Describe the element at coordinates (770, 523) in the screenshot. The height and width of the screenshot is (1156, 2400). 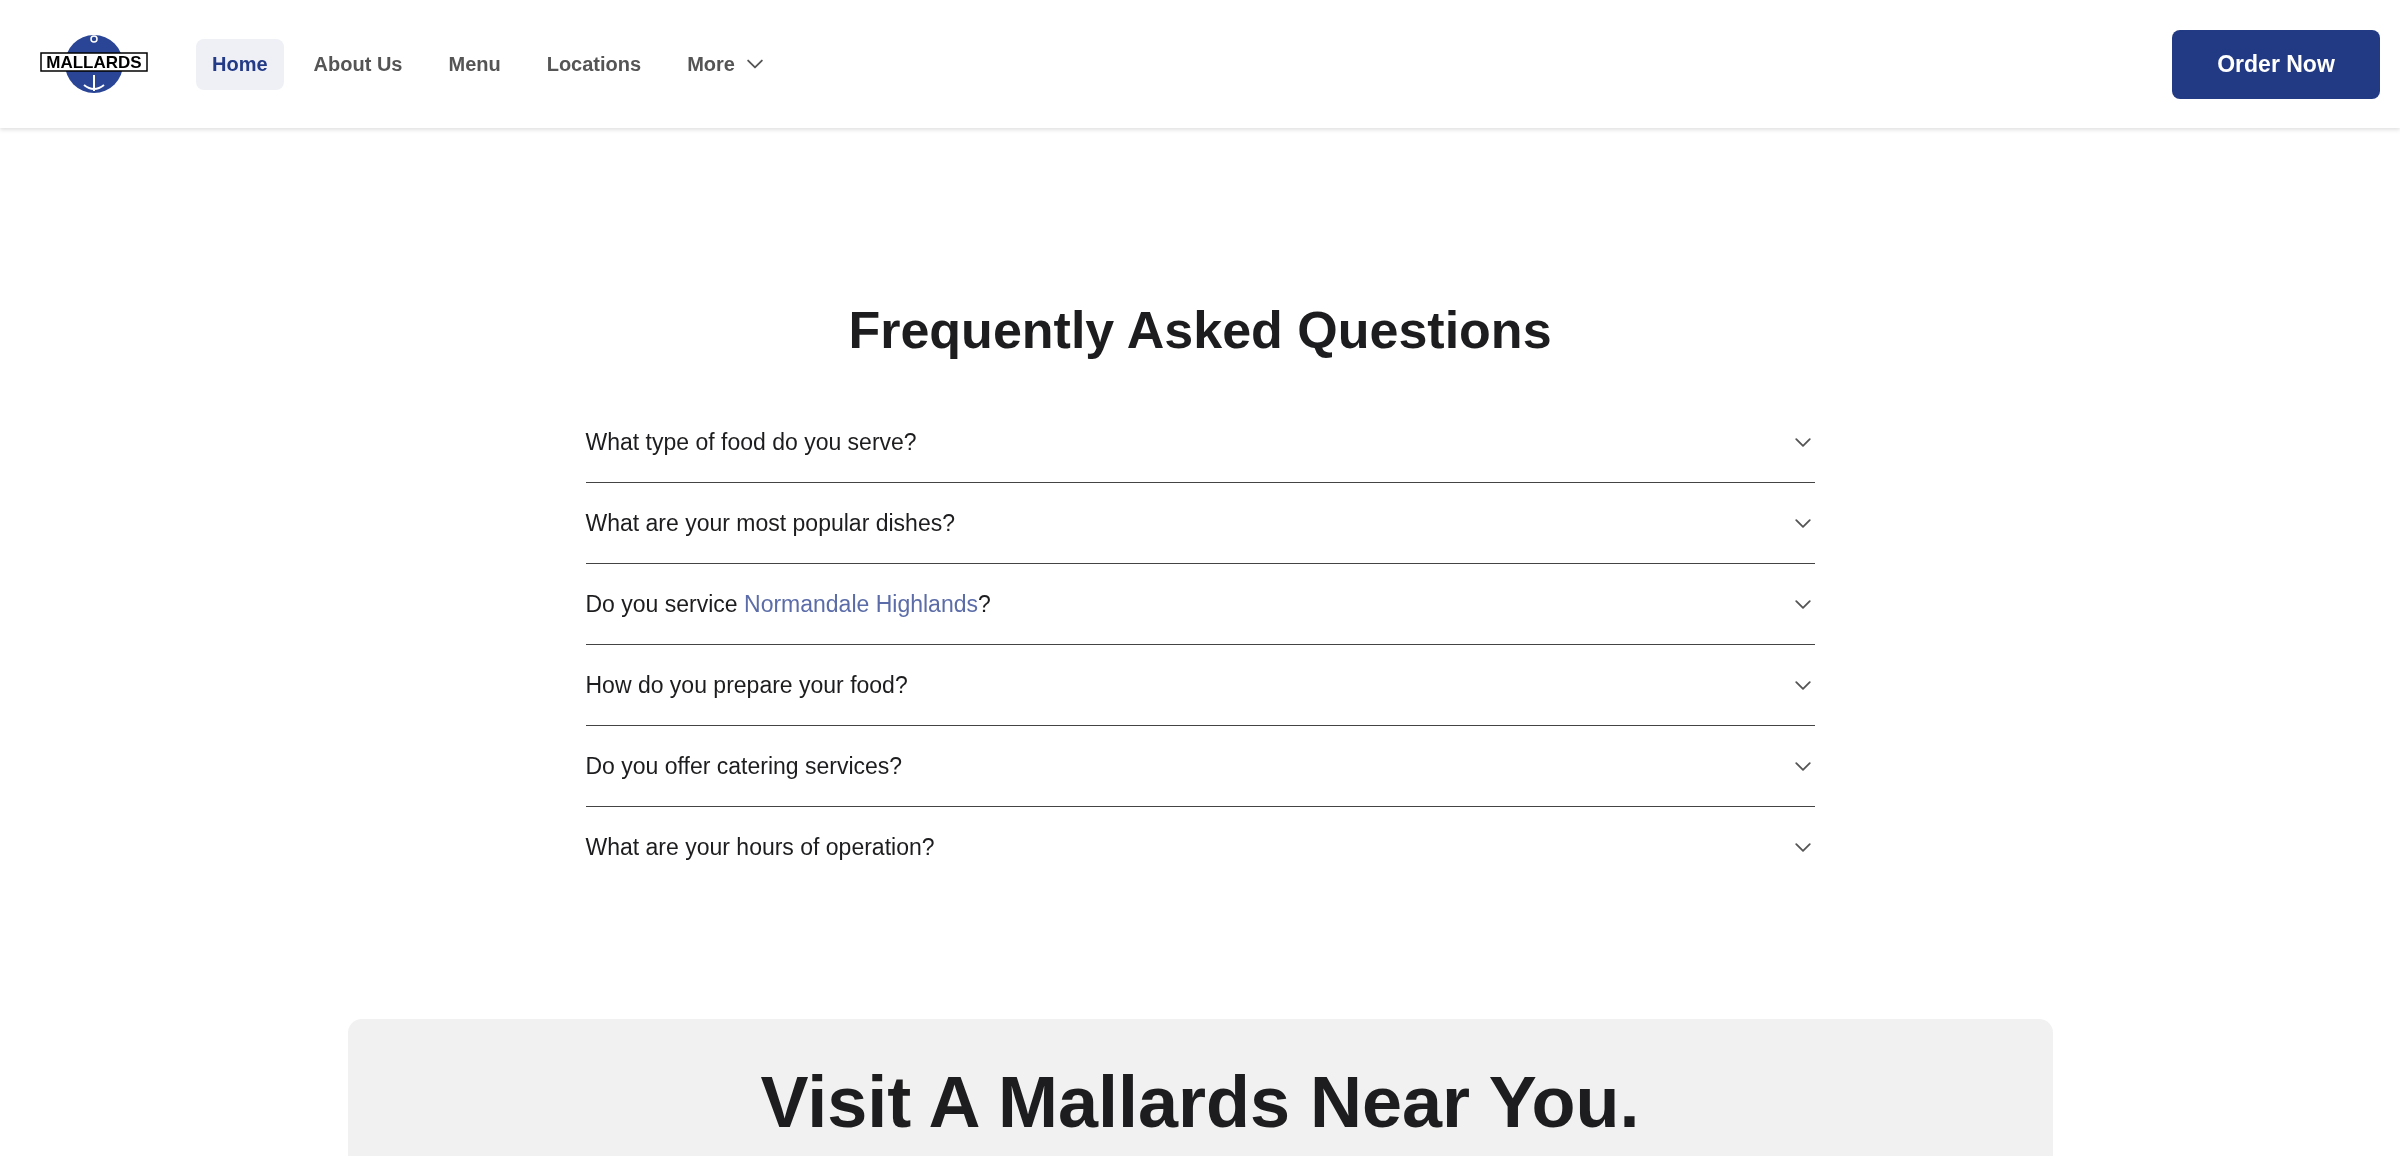
I see `faq-question: What are your most popular dishes?` at that location.